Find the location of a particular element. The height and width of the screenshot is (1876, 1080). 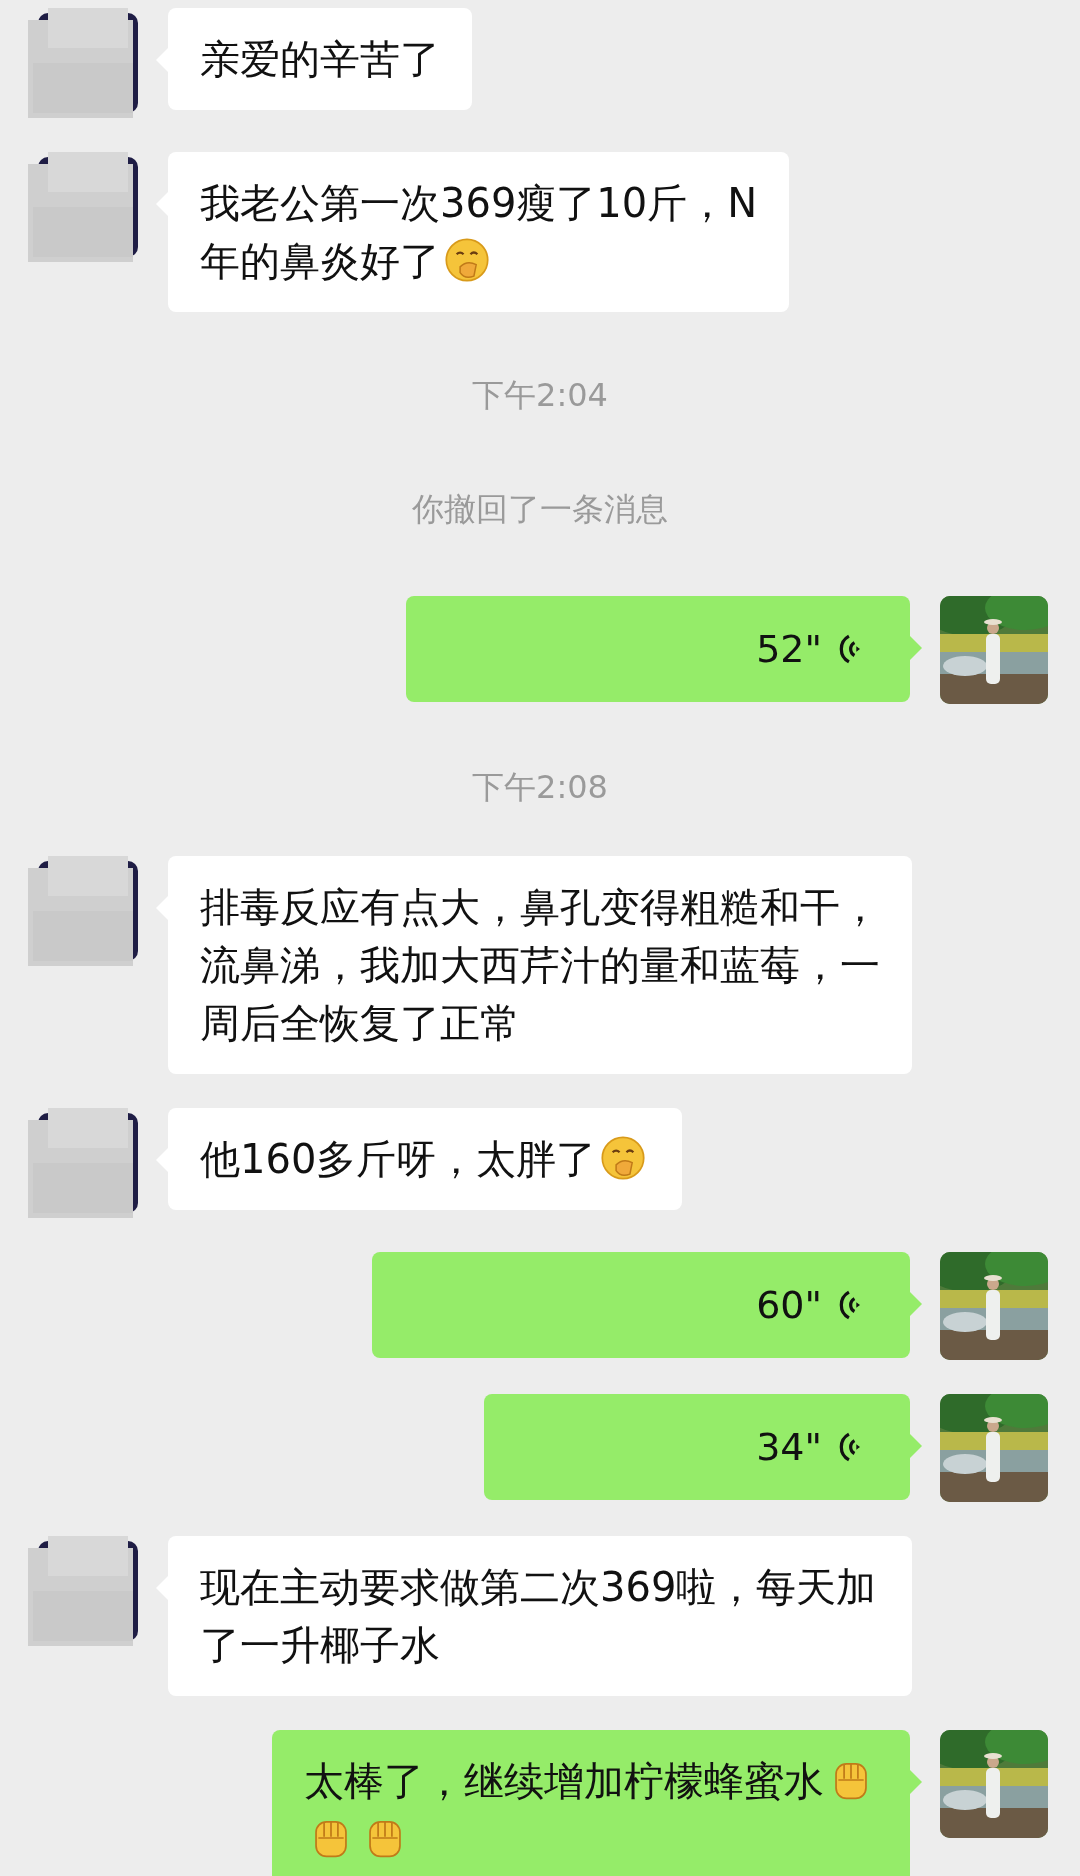

message-text: 太棒了，继续增加柠檬蜂蜜水 is located at coordinates (564, 1781).